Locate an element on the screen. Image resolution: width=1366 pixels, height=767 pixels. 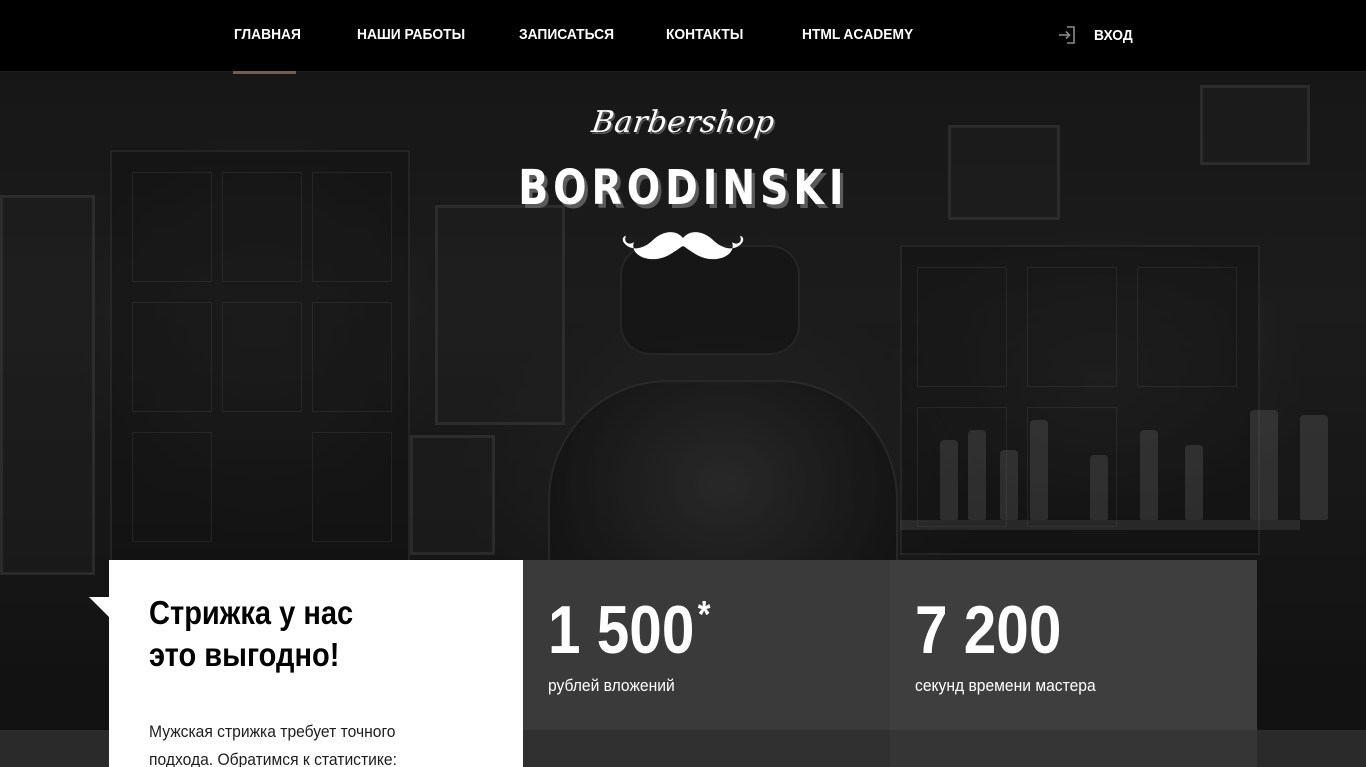
nav-link-contacts: Контакты is located at coordinates (704, 34).